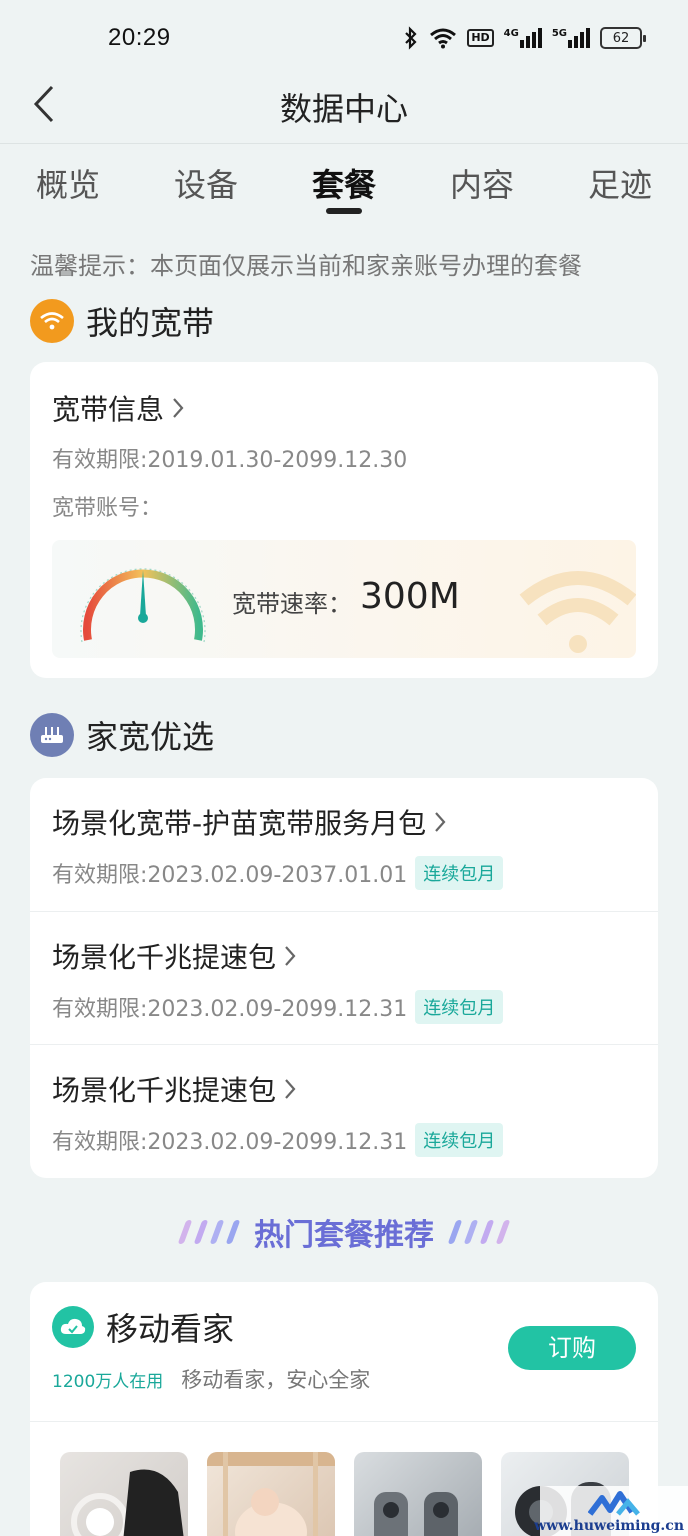  Describe the element at coordinates (68, 183) in the screenshot. I see `tab-overview: 概览` at that location.